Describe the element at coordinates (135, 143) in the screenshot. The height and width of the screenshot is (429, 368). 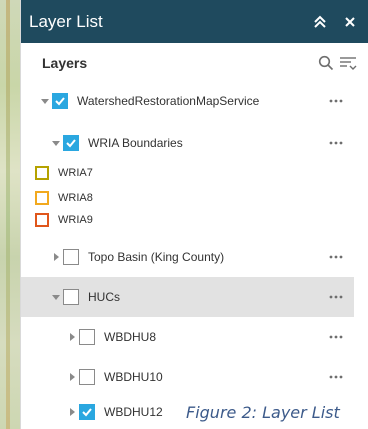
I see `layer-name: WRIA Boundaries` at that location.